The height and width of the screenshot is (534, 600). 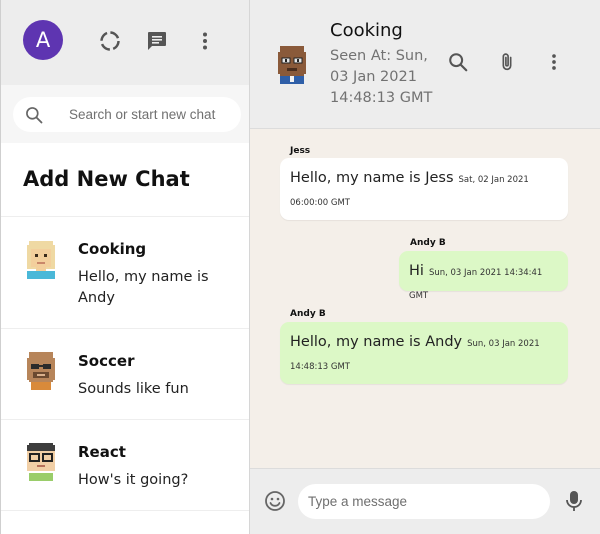 I want to click on message-input, so click(x=424, y=501).